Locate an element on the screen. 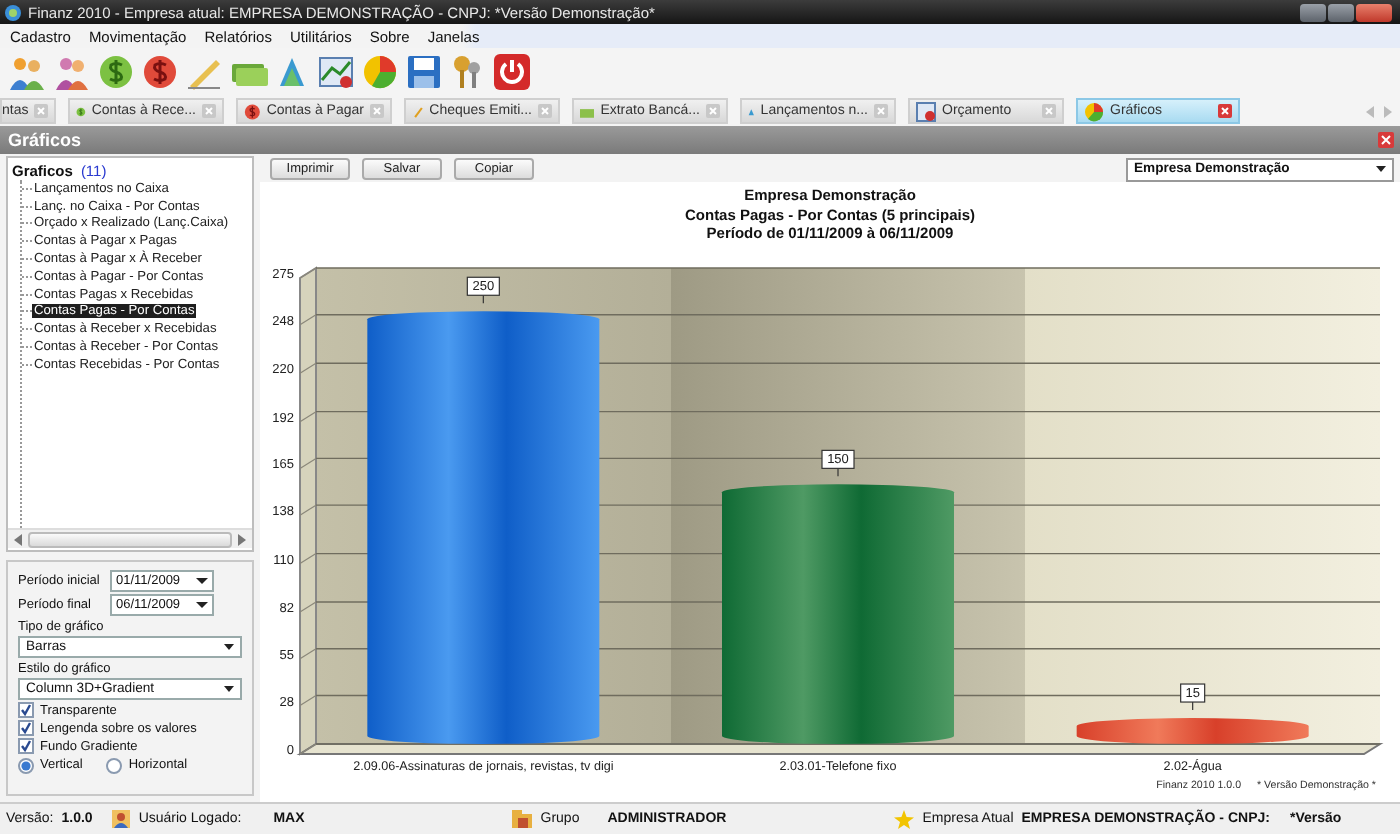 Image resolution: width=1400 pixels, height=834 pixels. scrollbar-thumb is located at coordinates (130, 539).